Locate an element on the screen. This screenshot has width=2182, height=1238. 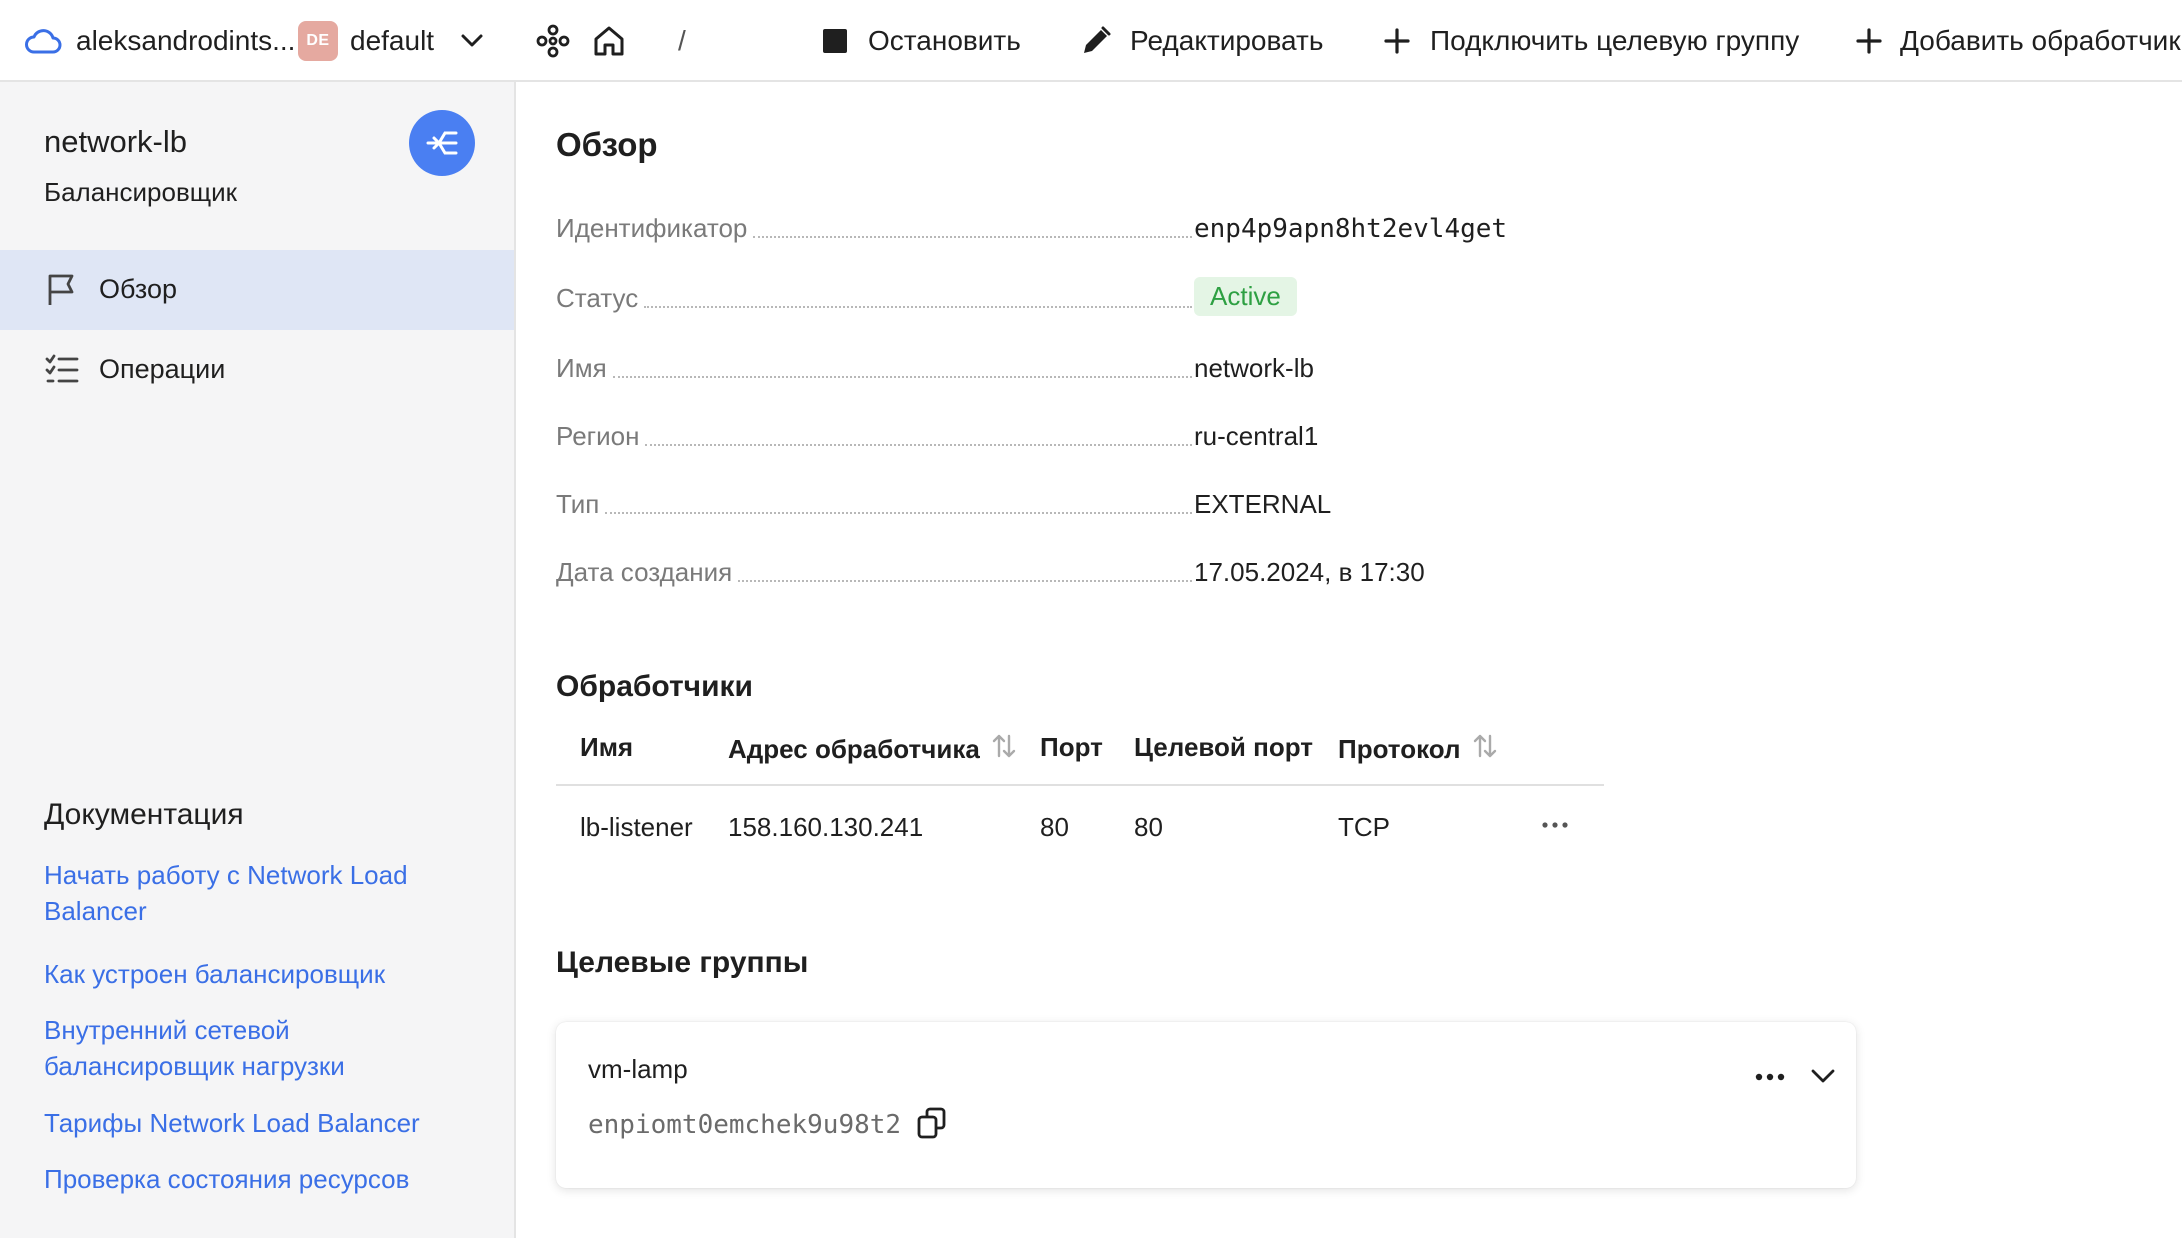
cell-port: 80 is located at coordinates (1054, 827).